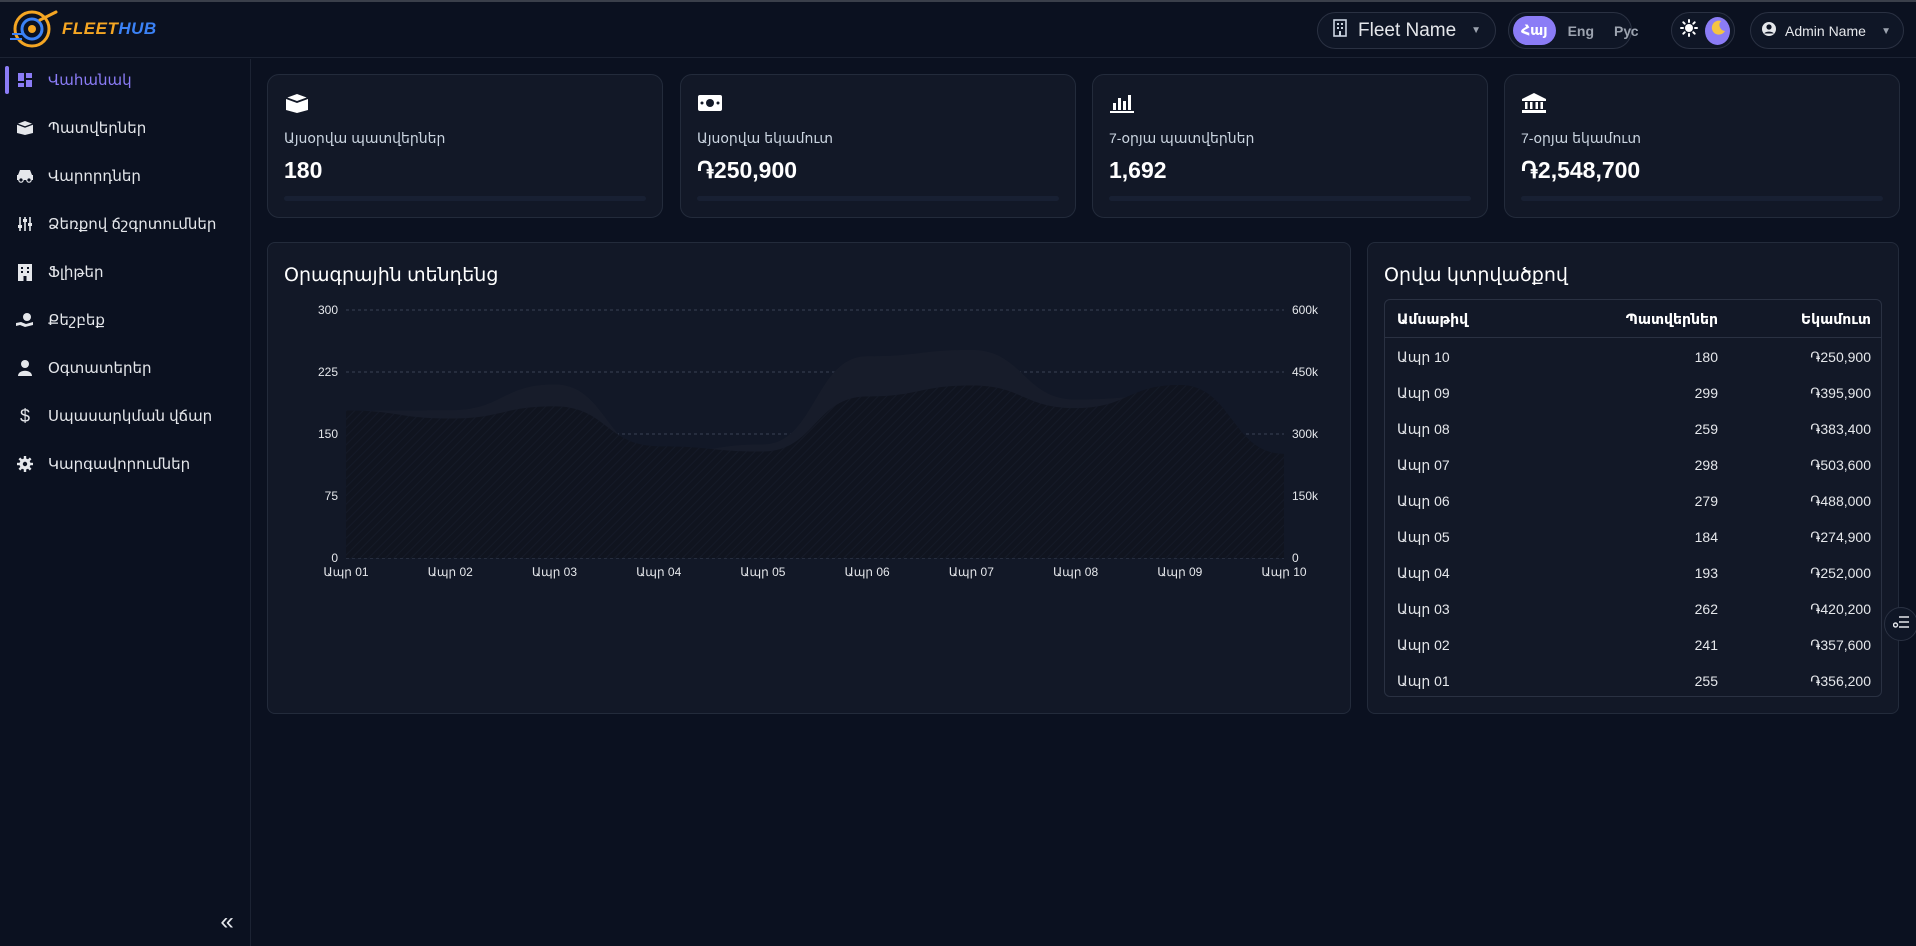 The height and width of the screenshot is (946, 1916). I want to click on stat-value: ֏2,548,700, so click(1581, 170).